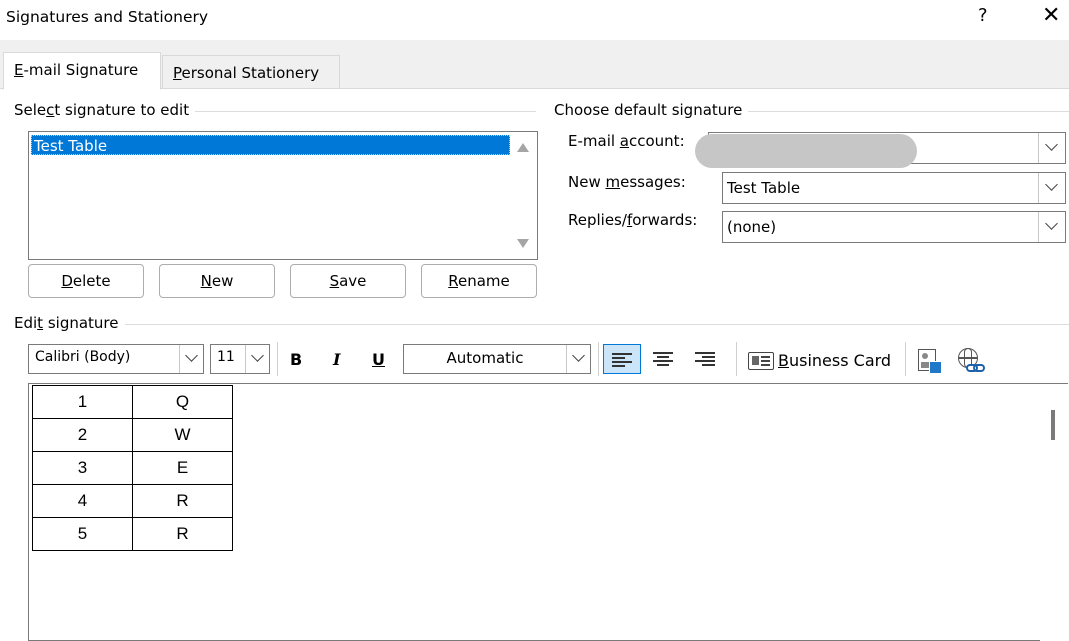 This screenshot has width=1069, height=641. Describe the element at coordinates (83, 357) in the screenshot. I see `font-value: Calibri (Body)` at that location.